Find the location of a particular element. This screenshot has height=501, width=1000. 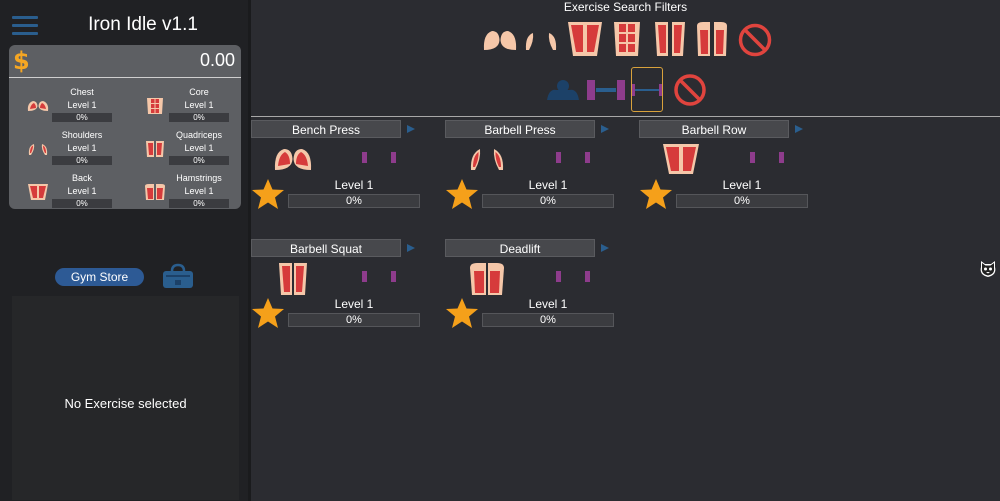

filter-core-icon is located at coordinates (627, 39).